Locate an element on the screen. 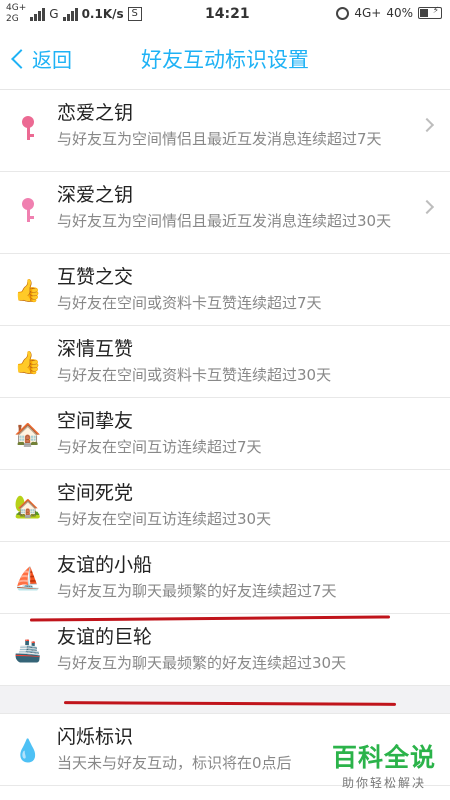 The image size is (450, 800). nav-header: 返回 好友互动标识设置 is located at coordinates (225, 60).